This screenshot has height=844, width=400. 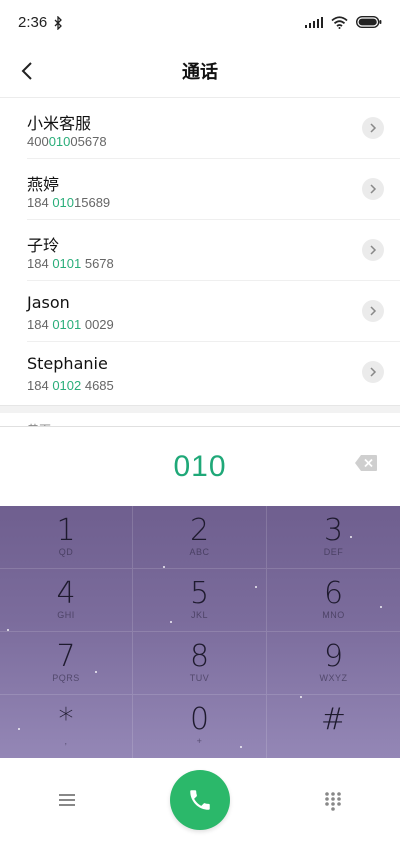 What do you see at coordinates (97, 263) in the screenshot?
I see `number-suffix: 5678` at bounding box center [97, 263].